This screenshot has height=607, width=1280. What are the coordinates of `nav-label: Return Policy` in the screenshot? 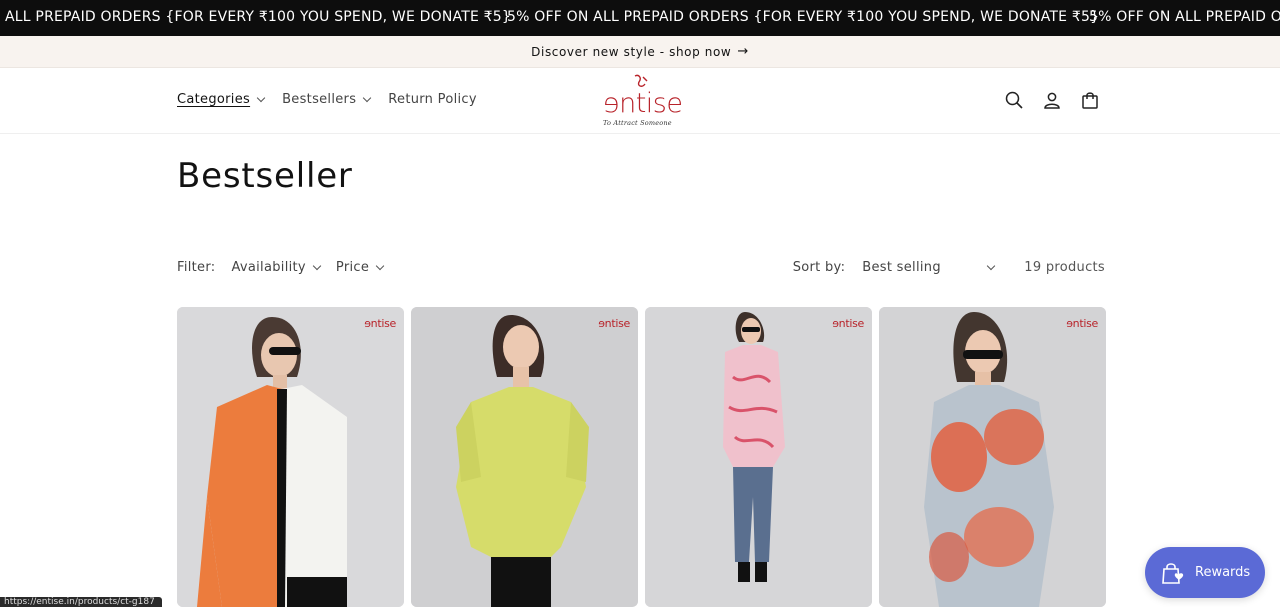 It's located at (432, 99).